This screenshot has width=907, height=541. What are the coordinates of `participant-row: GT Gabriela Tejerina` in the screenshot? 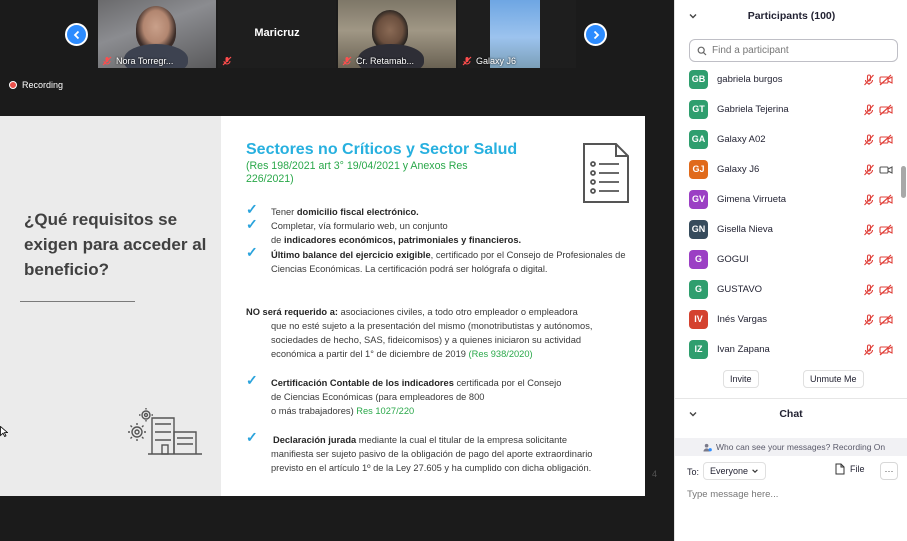 It's located at (787, 109).